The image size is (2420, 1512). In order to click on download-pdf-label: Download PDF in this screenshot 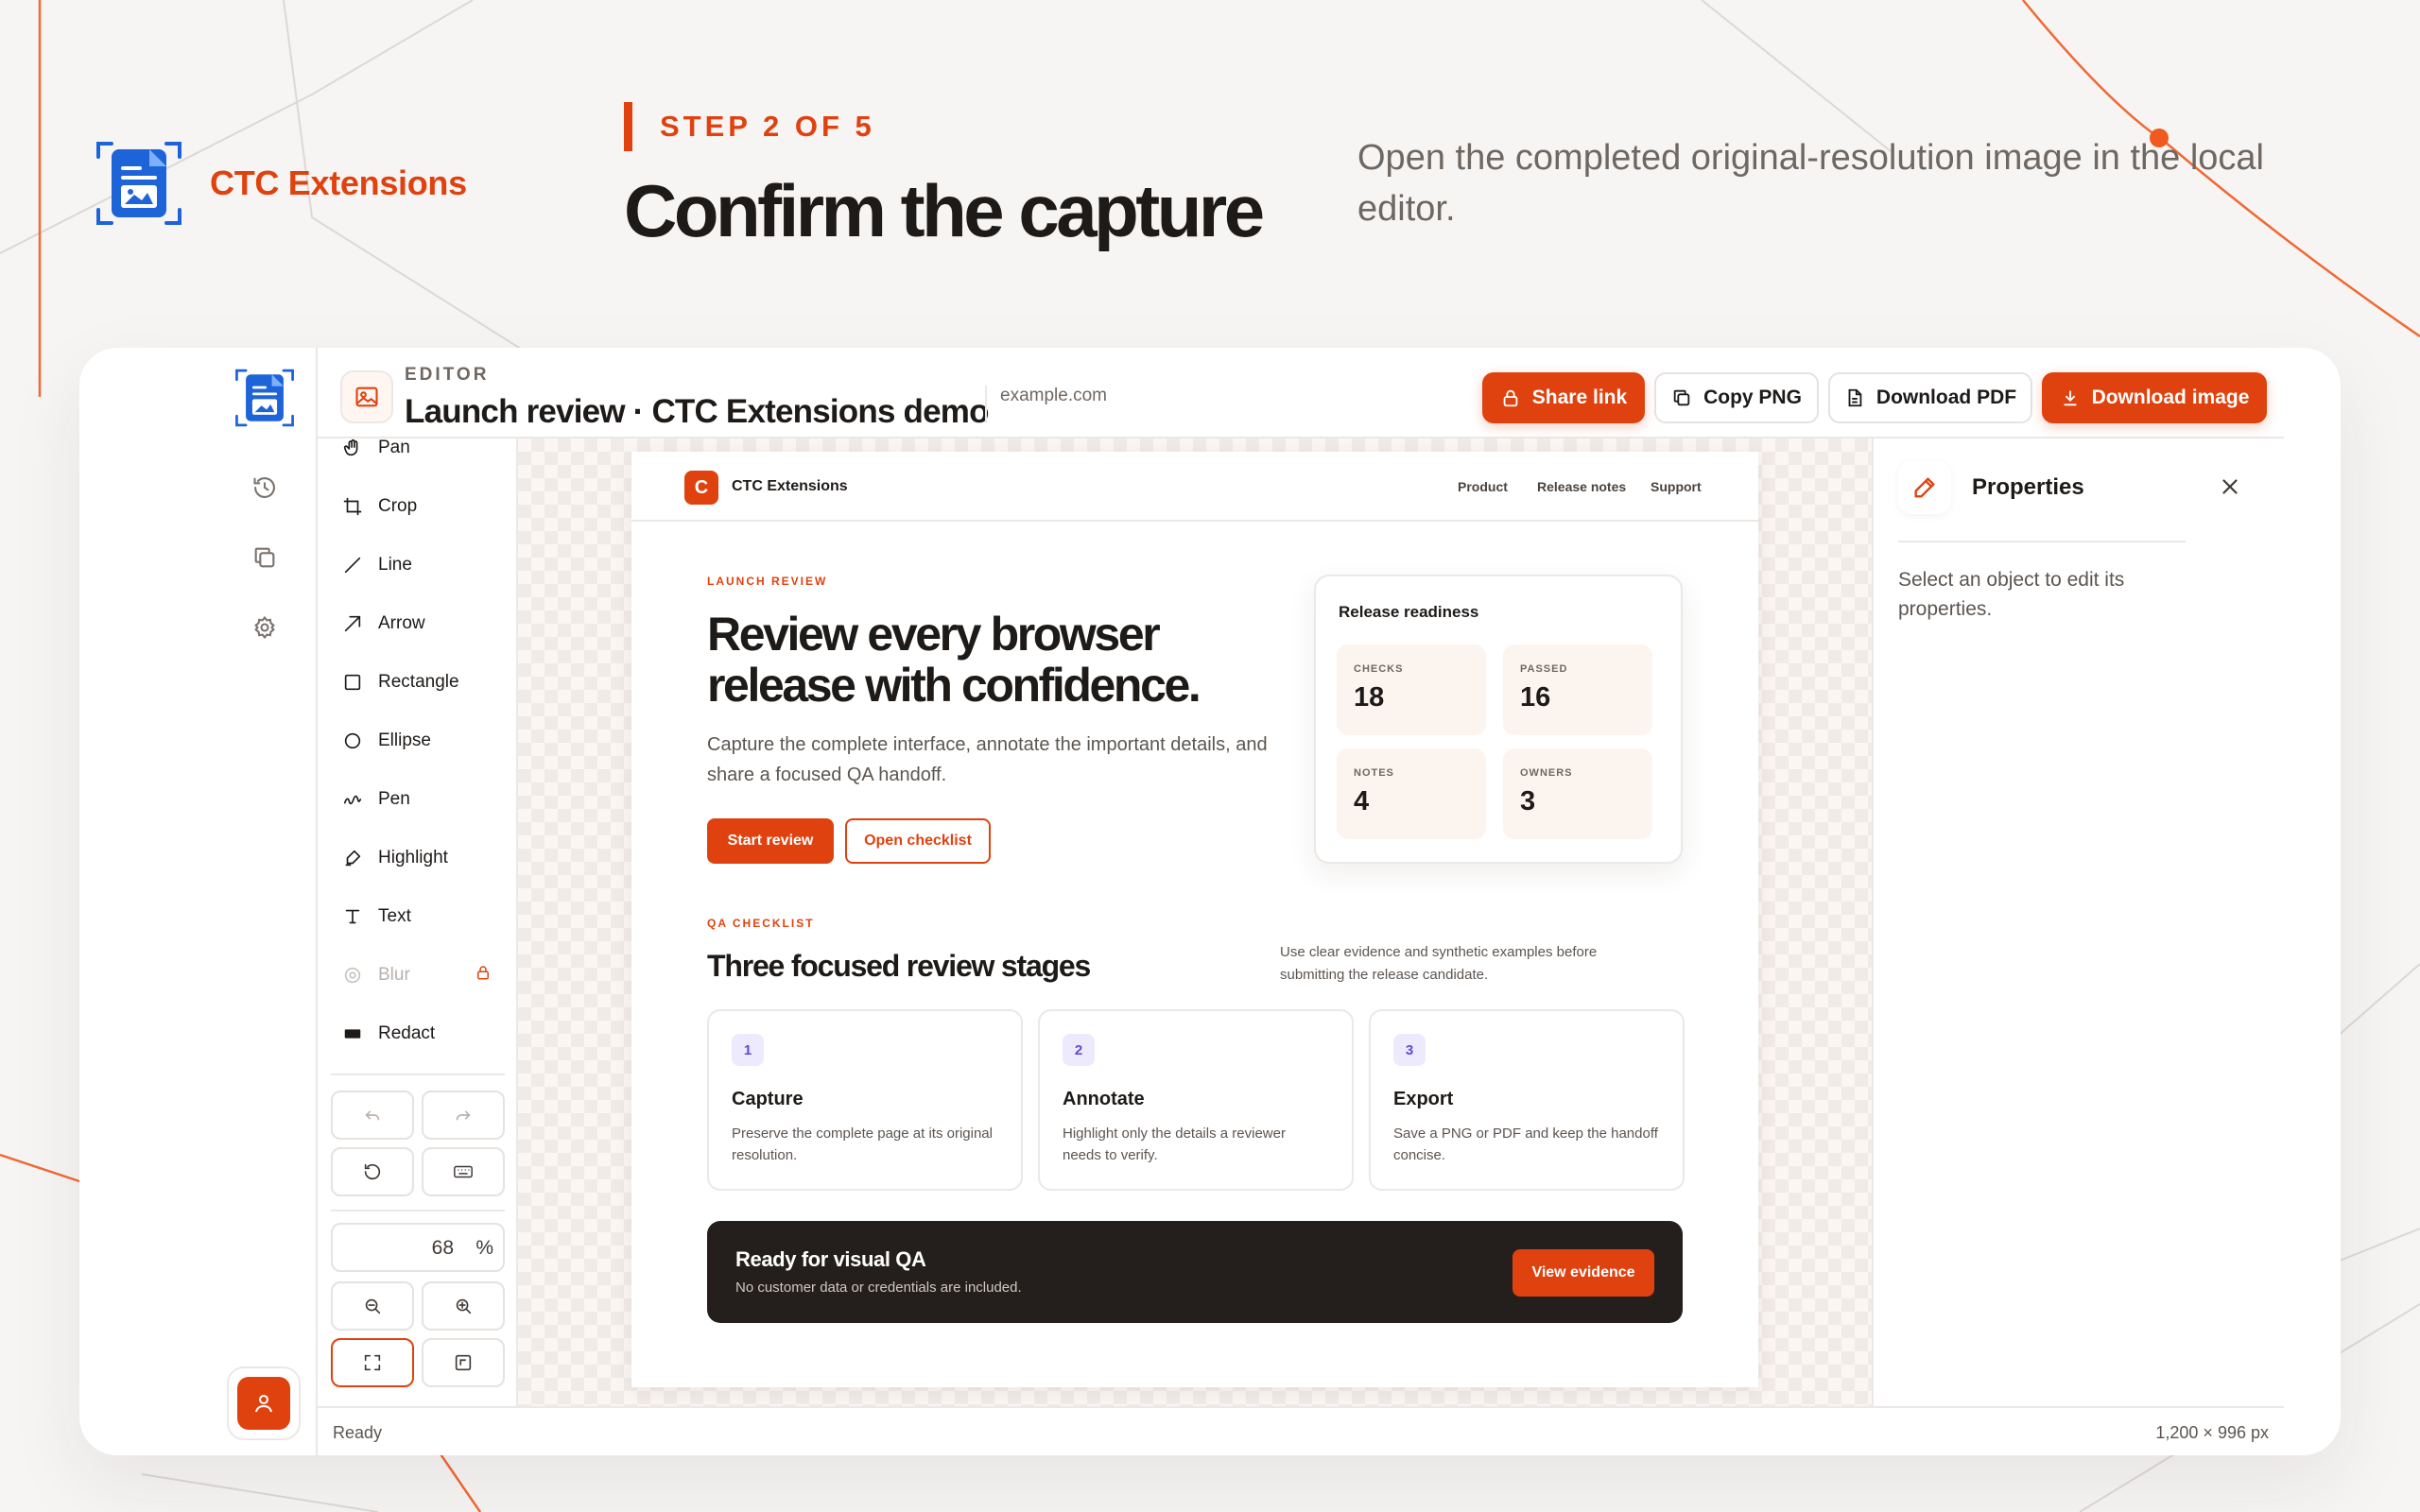, I will do `click(1947, 397)`.